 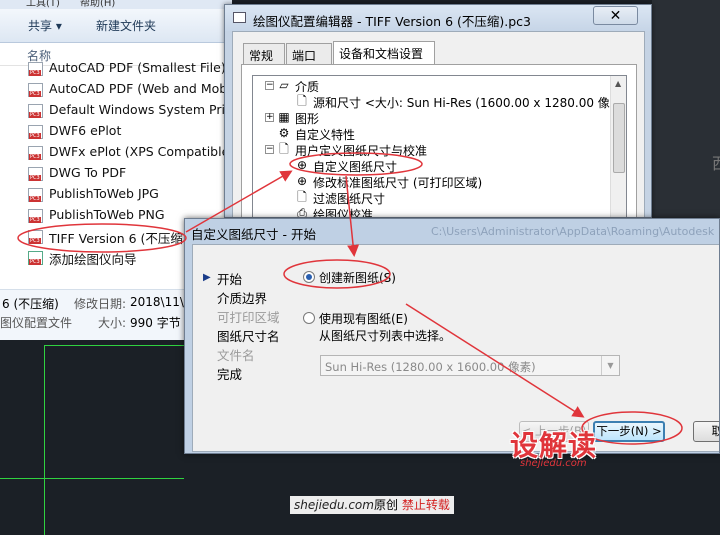 I want to click on menu-item-tools: 工具(T), so click(x=43, y=4).